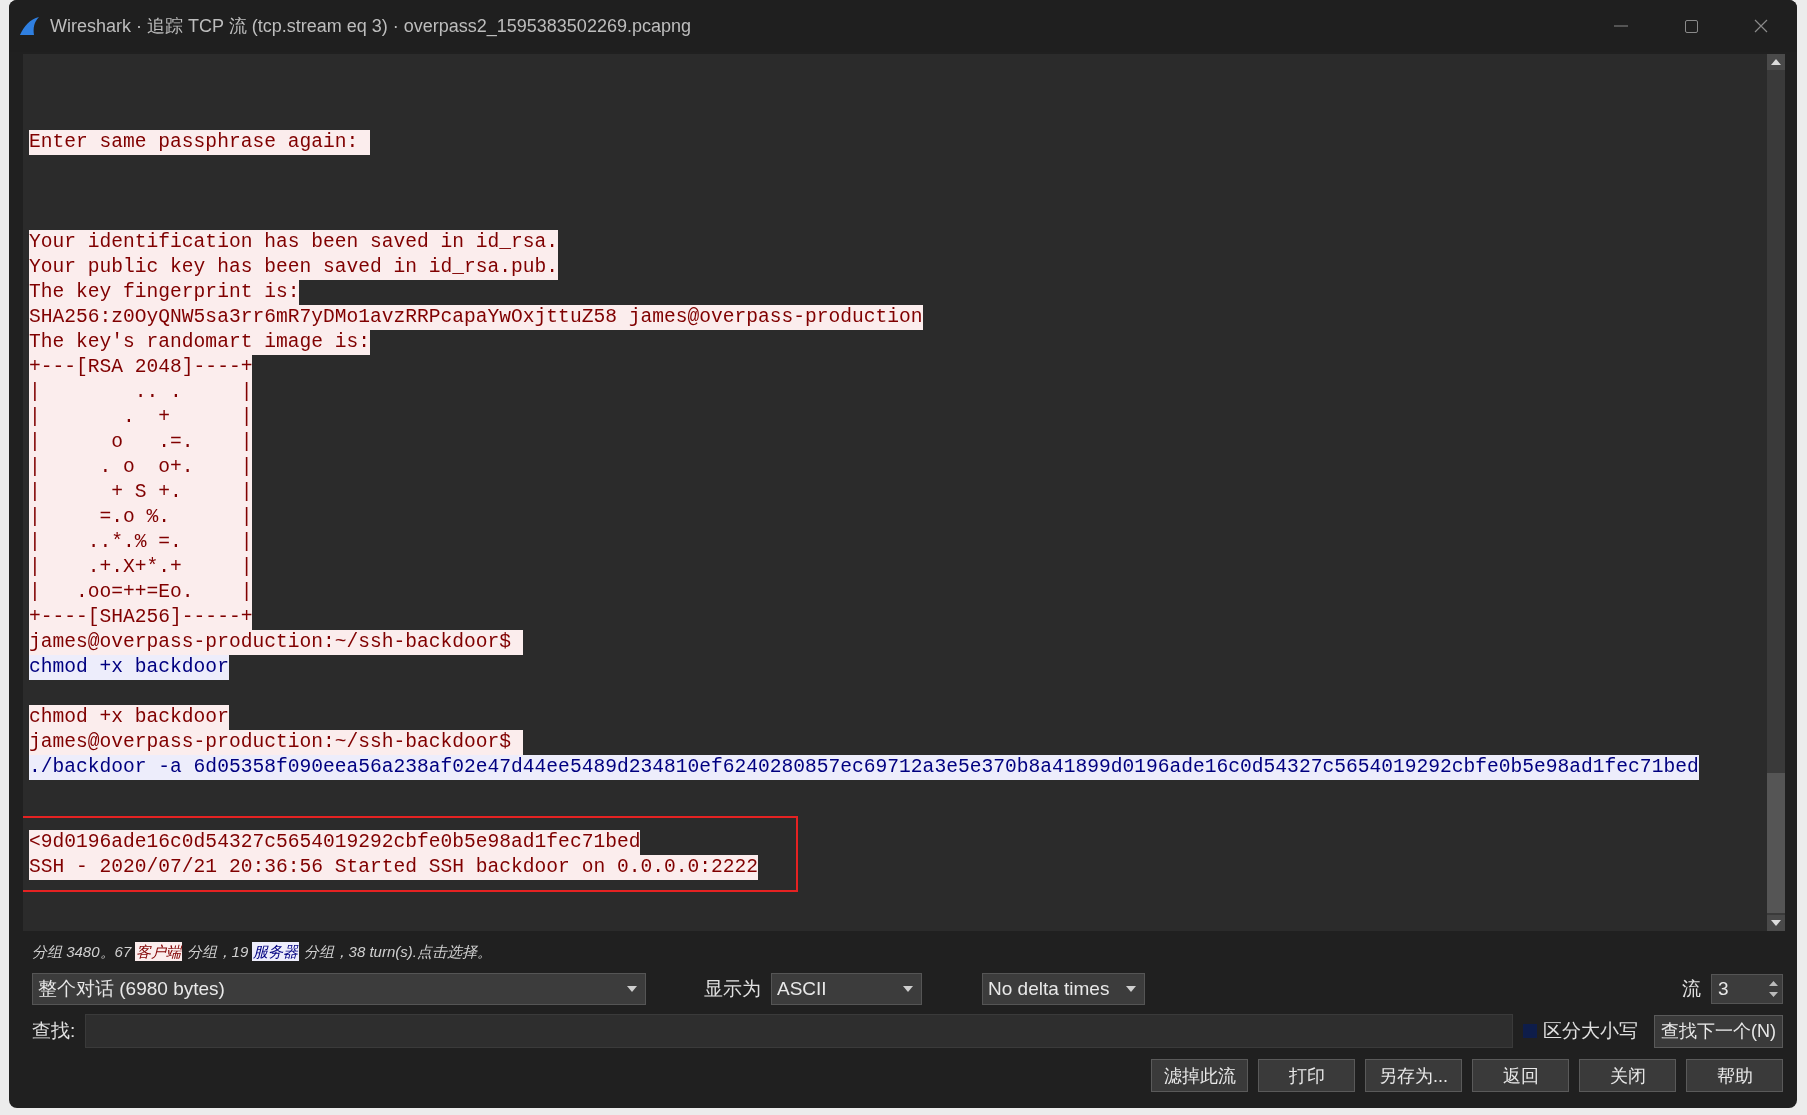  What do you see at coordinates (732, 989) in the screenshot?
I see `show-as-label: 显示为` at bounding box center [732, 989].